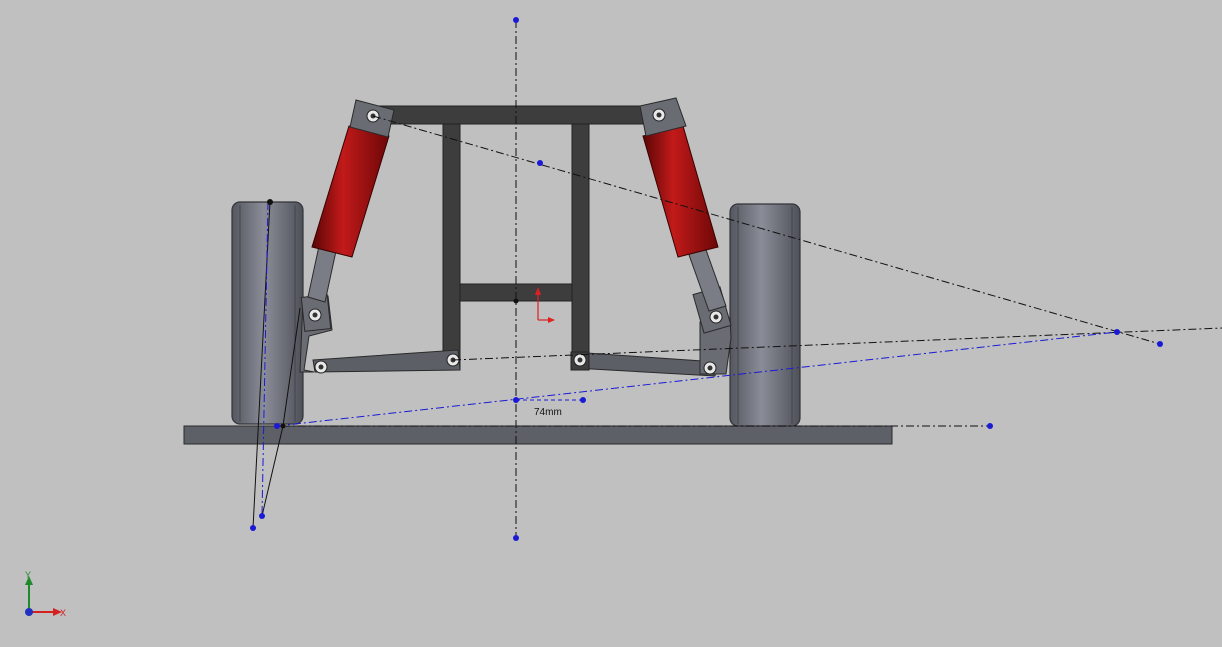 This screenshot has height=647, width=1222. What do you see at coordinates (697, 379) in the screenshot?
I see `roll-center-line` at bounding box center [697, 379].